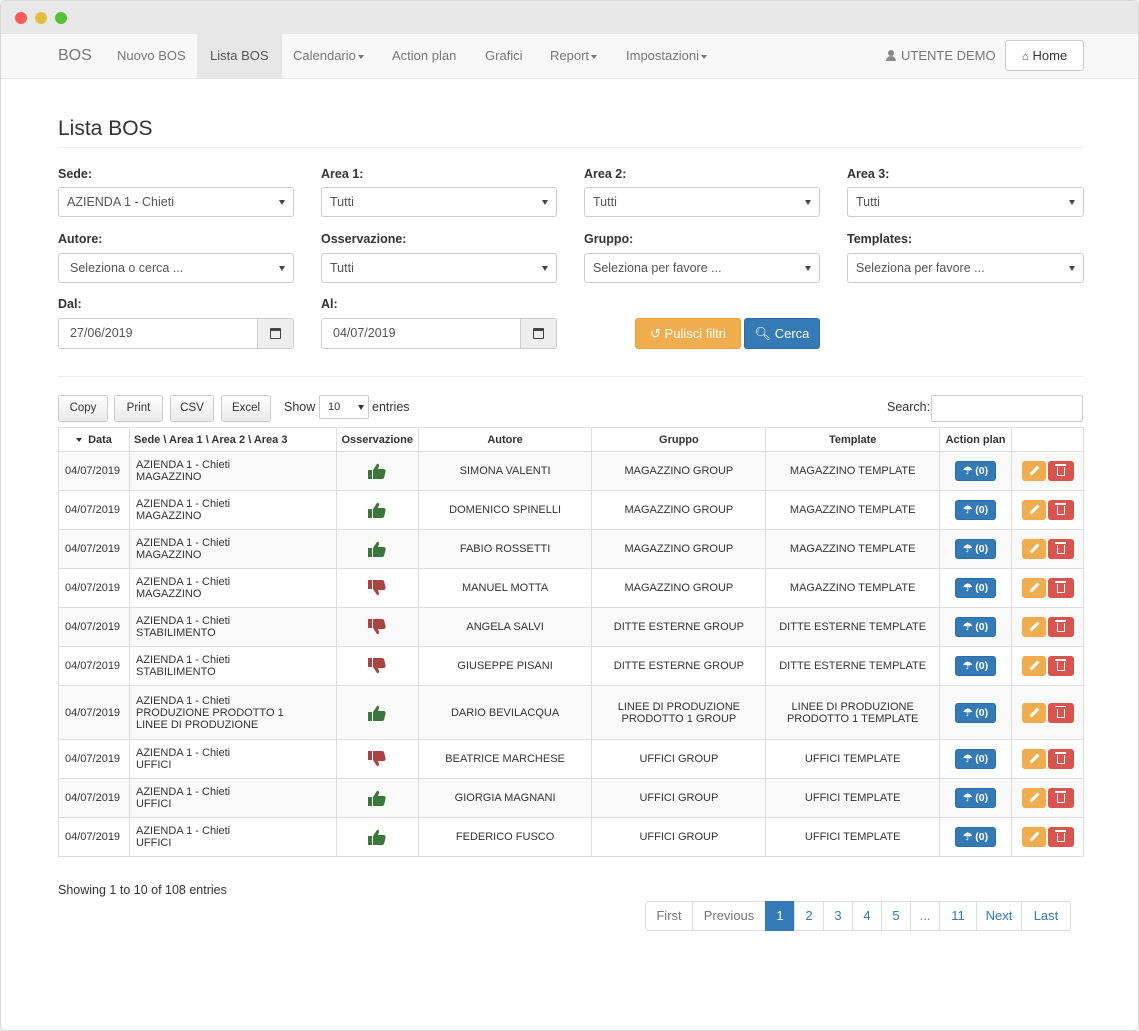 This screenshot has height=1031, width=1139. What do you see at coordinates (239, 56) in the screenshot?
I see `nav-lista-bos: Lista BOS` at bounding box center [239, 56].